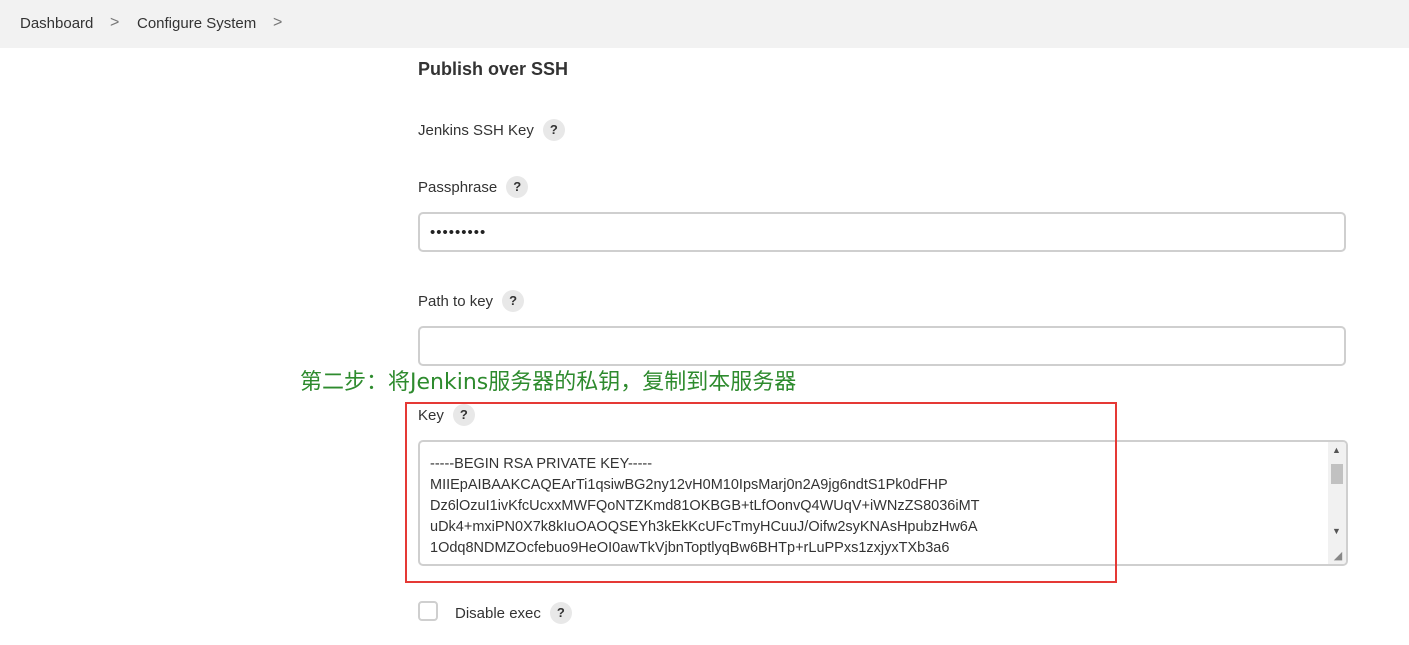  Describe the element at coordinates (1337, 503) in the screenshot. I see `key-textarea-scrollbar: ▲ ▼` at that location.